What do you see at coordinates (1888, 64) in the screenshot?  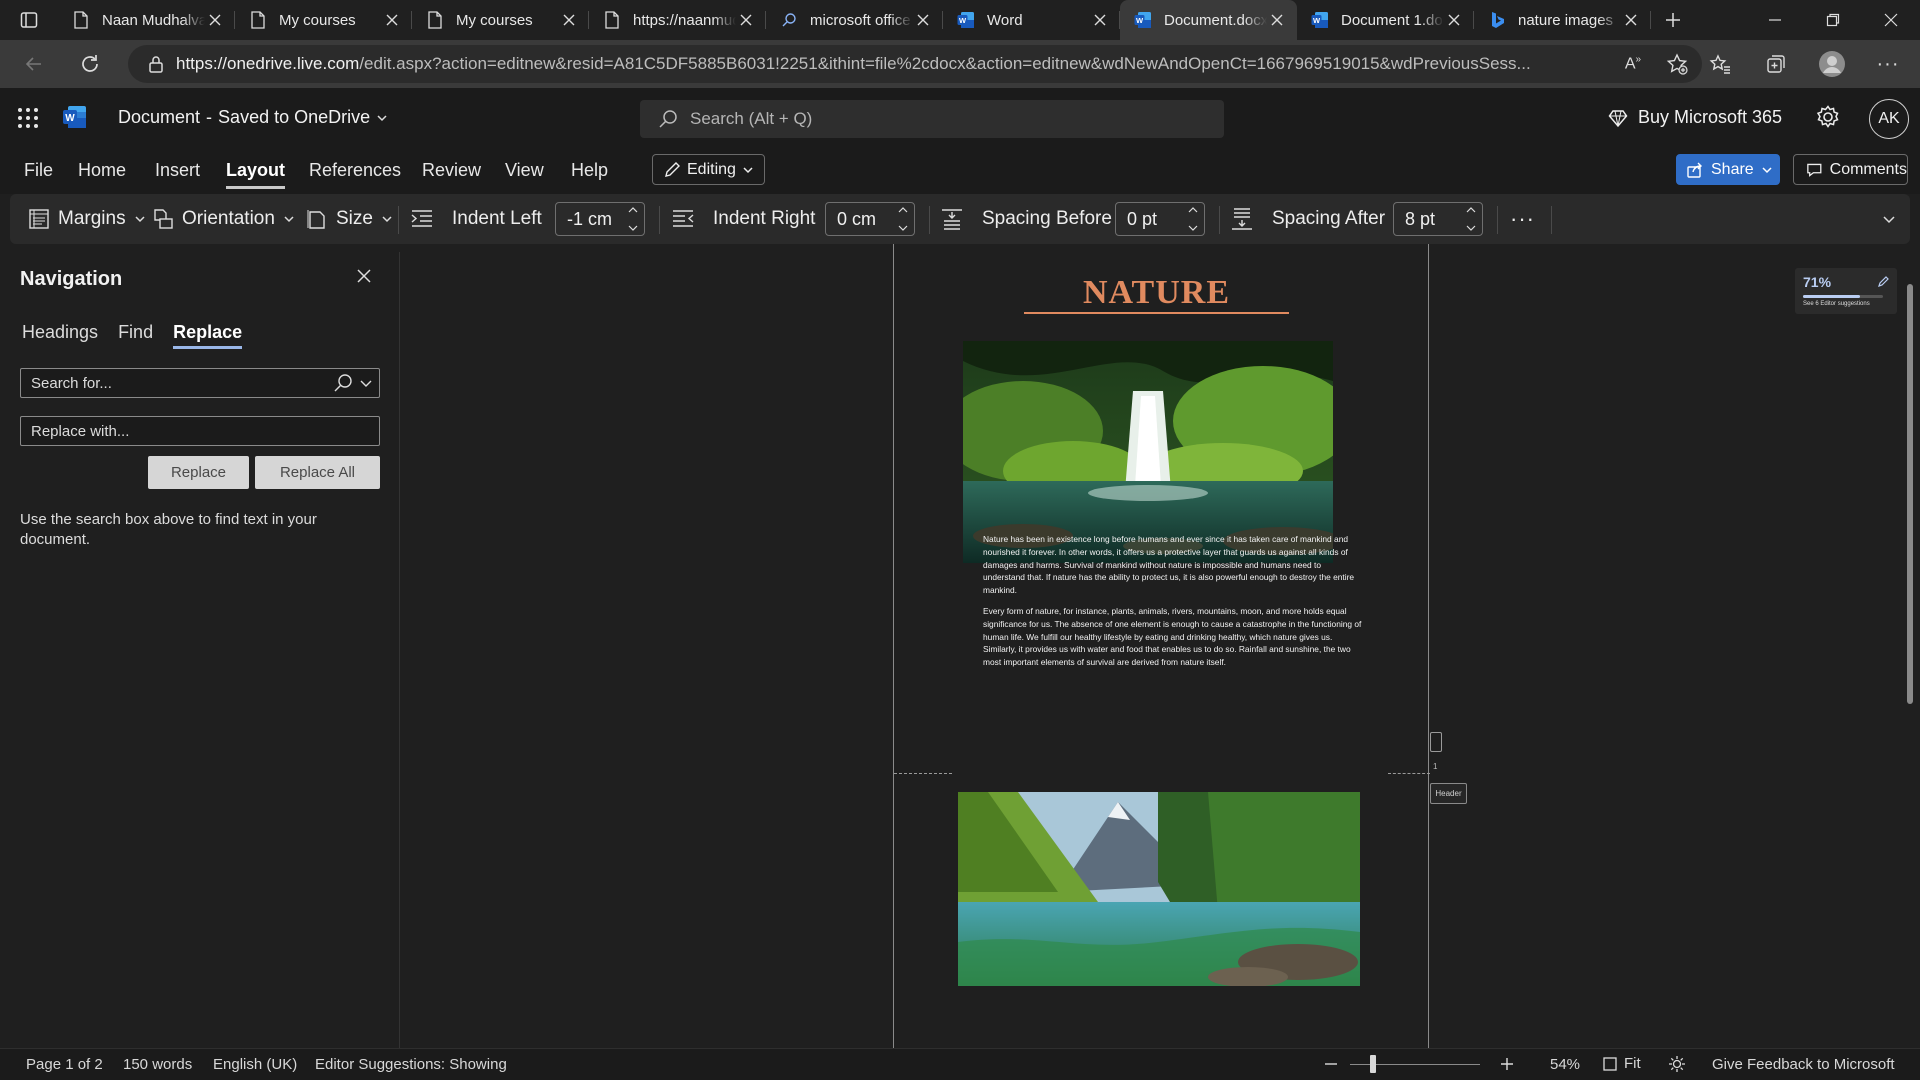 I see `browser-menu-icon: ···` at bounding box center [1888, 64].